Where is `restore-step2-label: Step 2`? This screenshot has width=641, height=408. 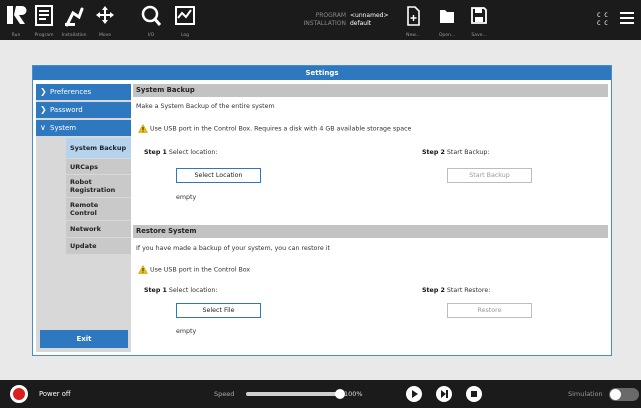 restore-step2-label: Step 2 is located at coordinates (433, 290).